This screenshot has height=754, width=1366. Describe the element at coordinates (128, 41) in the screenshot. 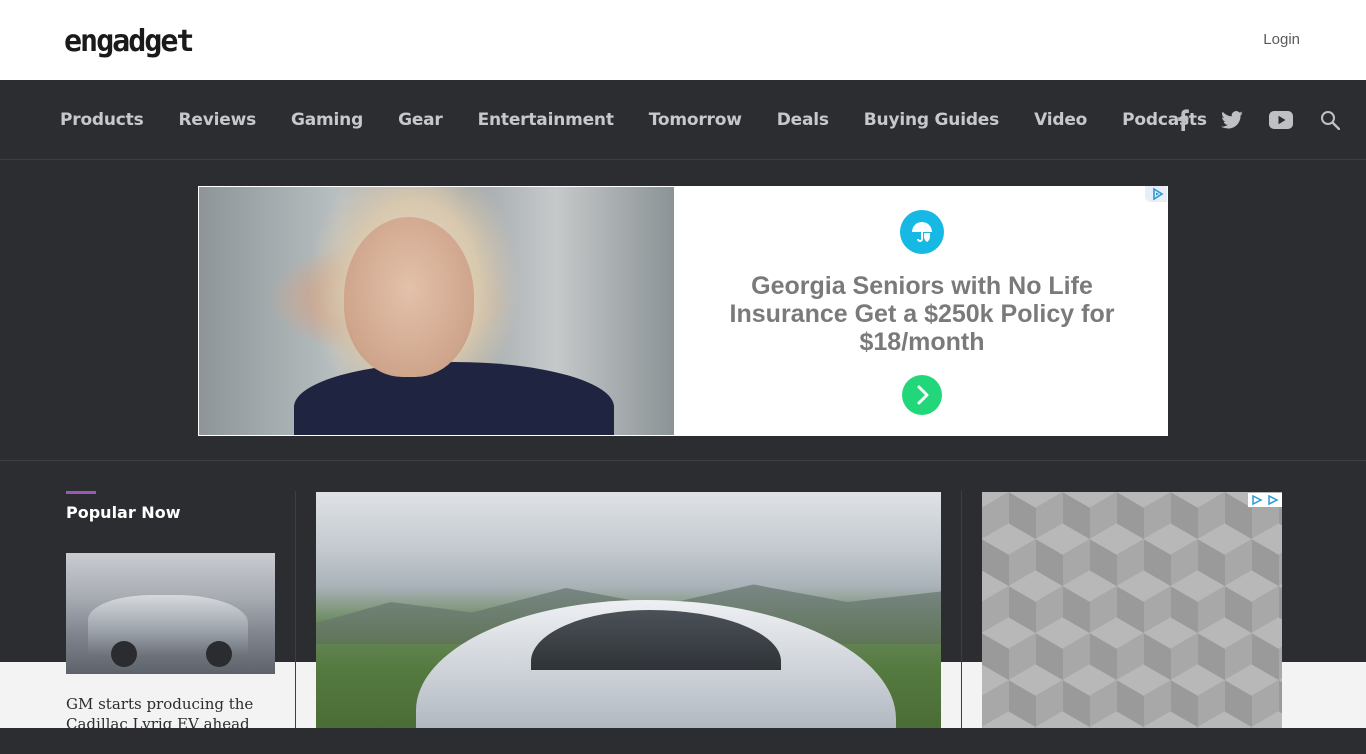

I see `logo-text: engadget` at that location.